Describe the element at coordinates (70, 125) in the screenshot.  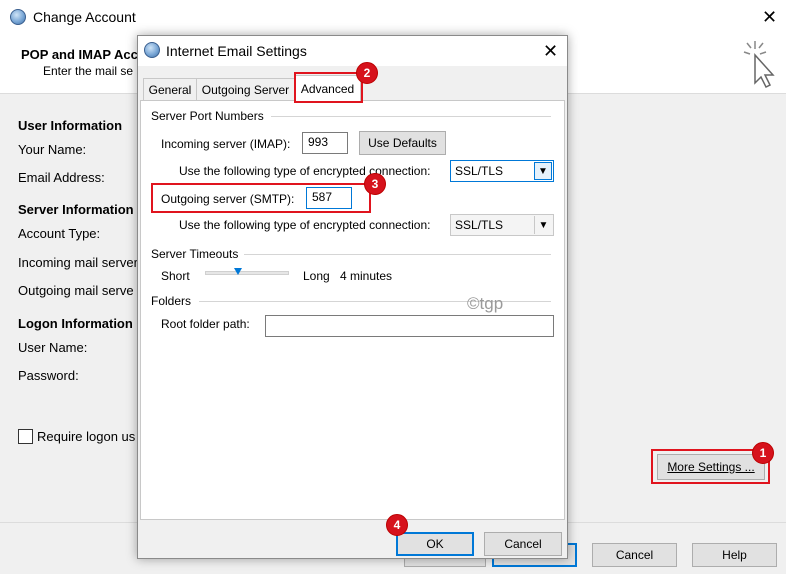
I see `user-information-heading: User Information` at that location.